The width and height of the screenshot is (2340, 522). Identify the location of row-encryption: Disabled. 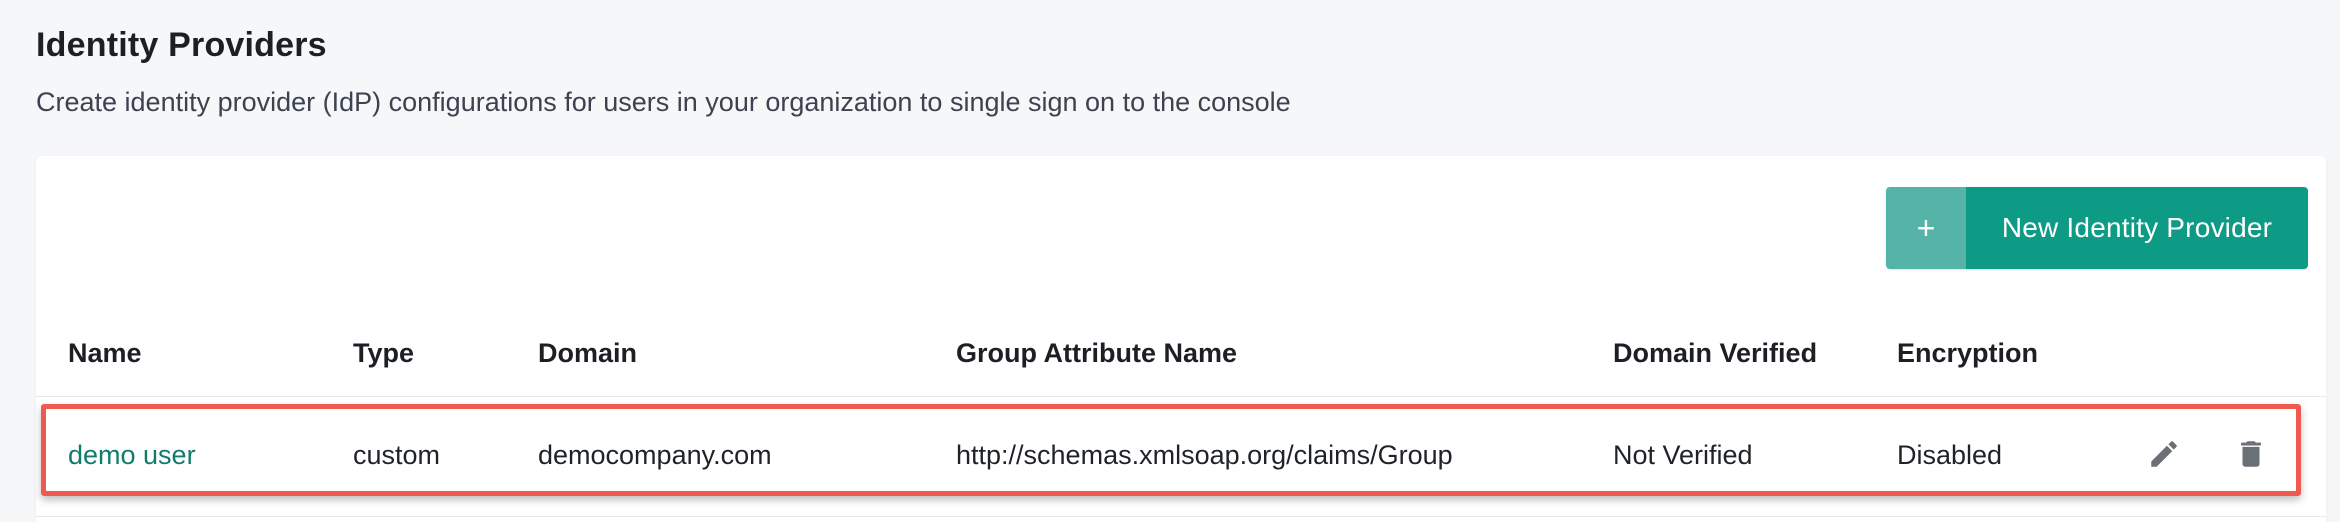
(1950, 455).